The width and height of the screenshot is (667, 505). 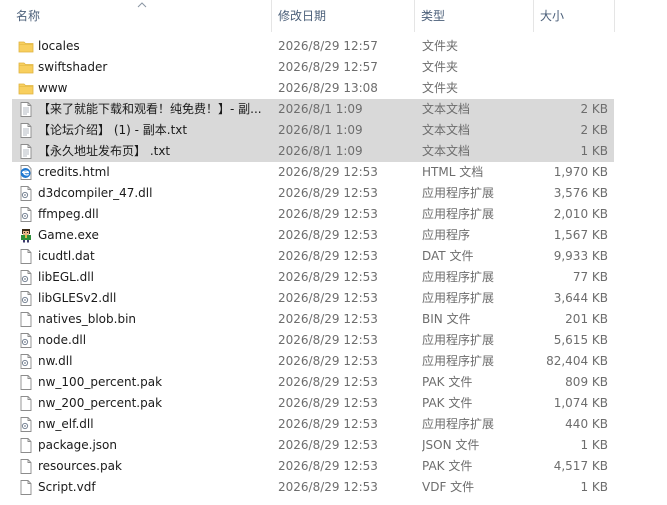 What do you see at coordinates (614, 16) in the screenshot?
I see `column-divider` at bounding box center [614, 16].